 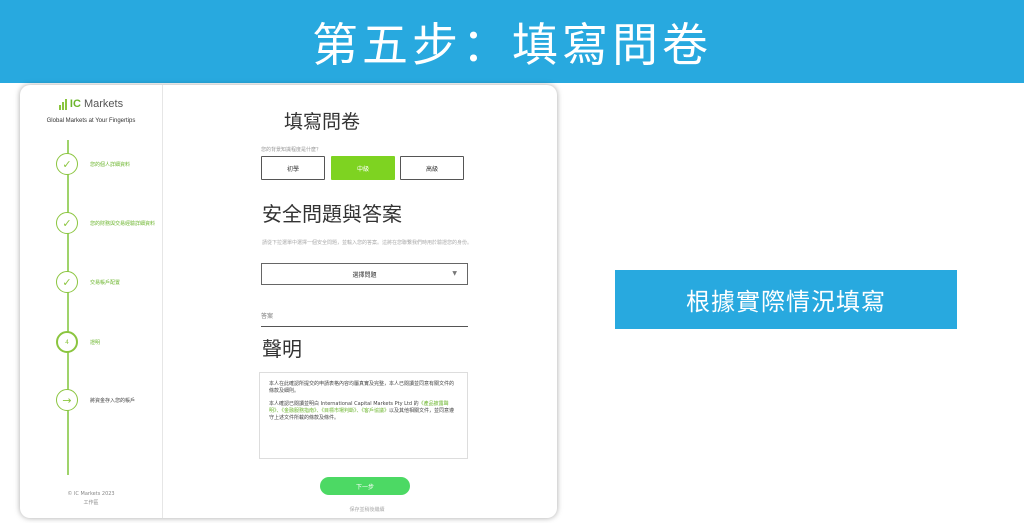 What do you see at coordinates (321, 122) in the screenshot?
I see `form-title: 填寫問卷` at bounding box center [321, 122].